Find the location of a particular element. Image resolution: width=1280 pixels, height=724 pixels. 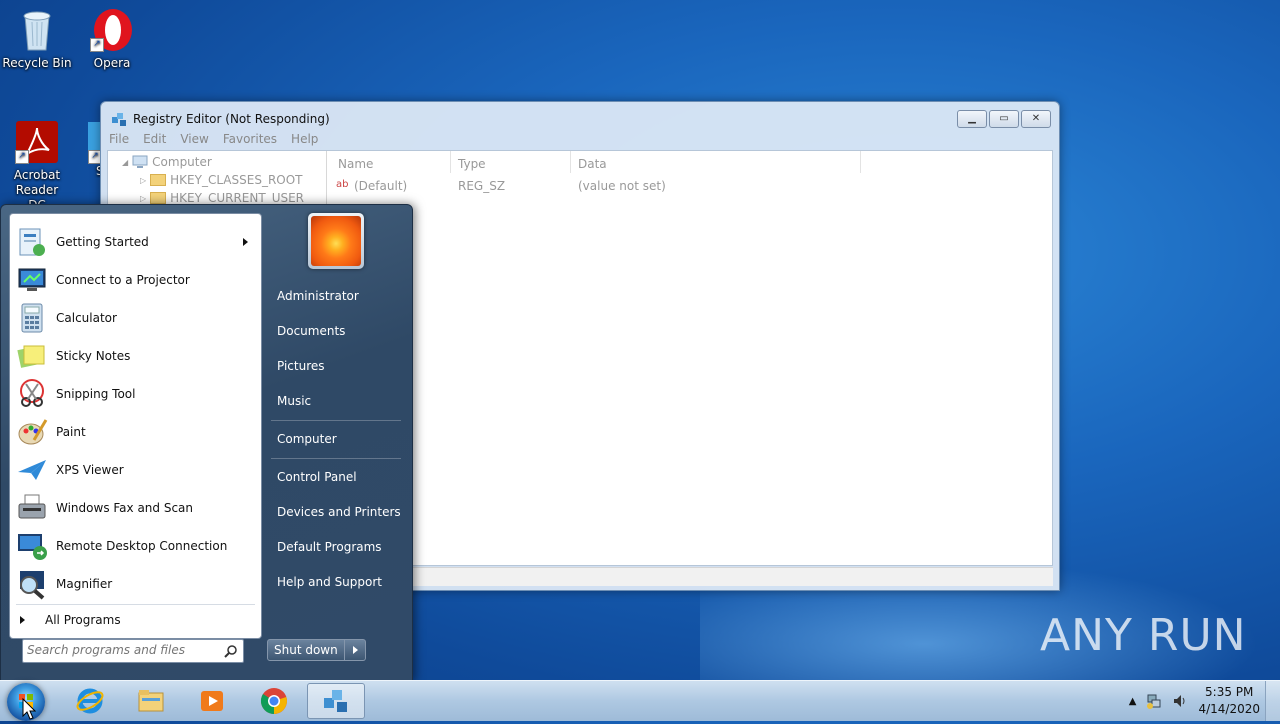

flower-picture is located at coordinates (336, 241).